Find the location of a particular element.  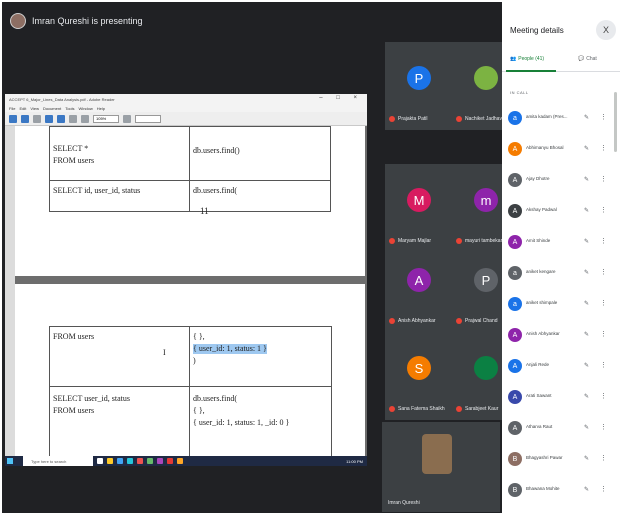

task-view-icon is located at coordinates (100, 461).